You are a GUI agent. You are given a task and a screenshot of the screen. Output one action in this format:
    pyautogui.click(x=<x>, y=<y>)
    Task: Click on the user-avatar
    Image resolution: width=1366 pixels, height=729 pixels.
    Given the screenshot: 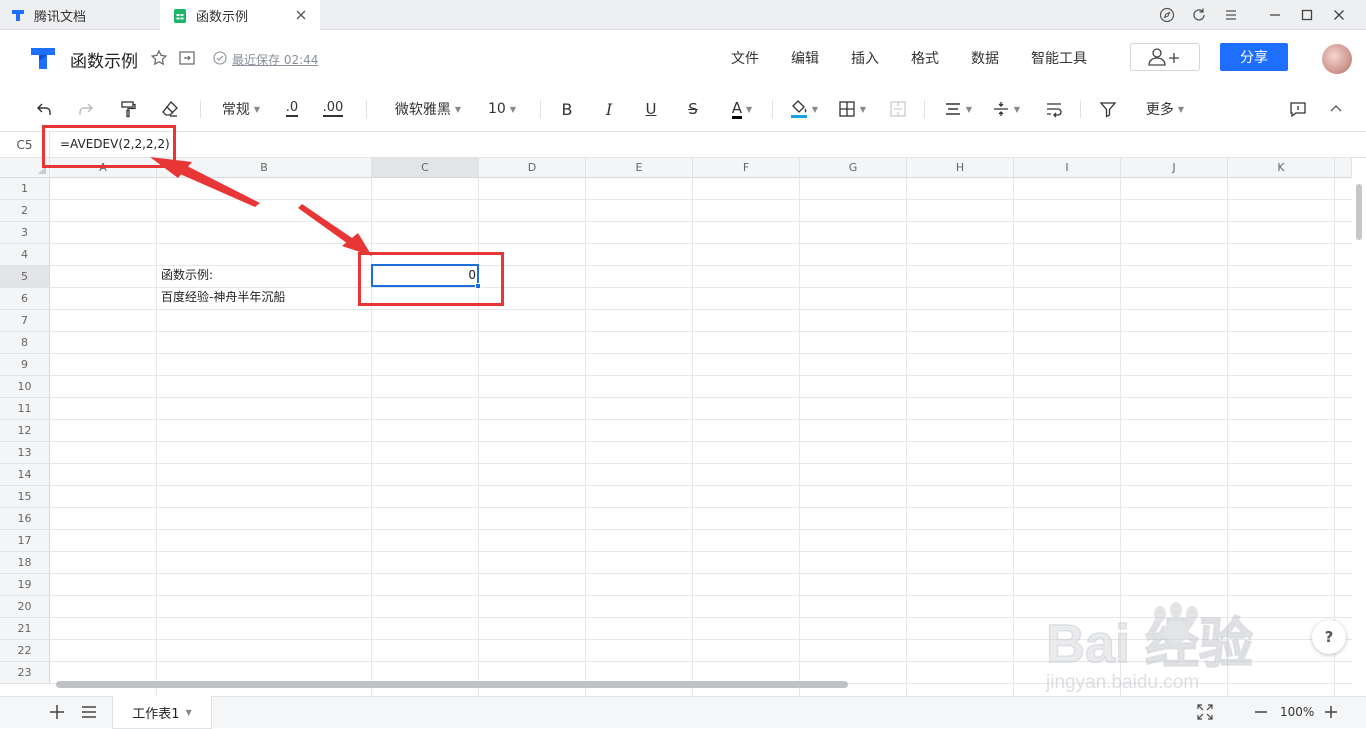 What is the action you would take?
    pyautogui.click(x=1337, y=59)
    